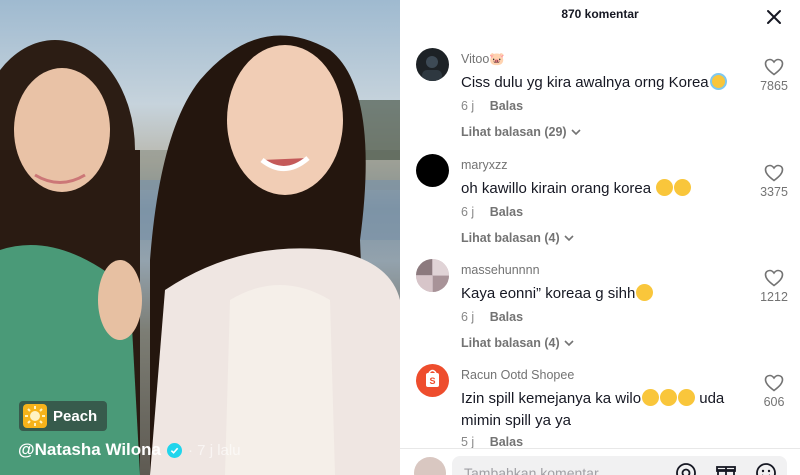 The image size is (800, 475). Describe the element at coordinates (774, 402) in the screenshot. I see `like-count: 606` at that location.